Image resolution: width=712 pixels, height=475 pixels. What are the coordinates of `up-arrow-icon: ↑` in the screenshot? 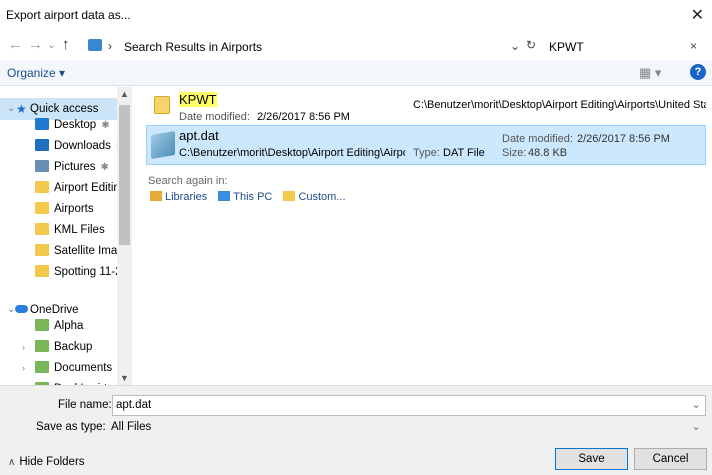 It's located at (66, 44).